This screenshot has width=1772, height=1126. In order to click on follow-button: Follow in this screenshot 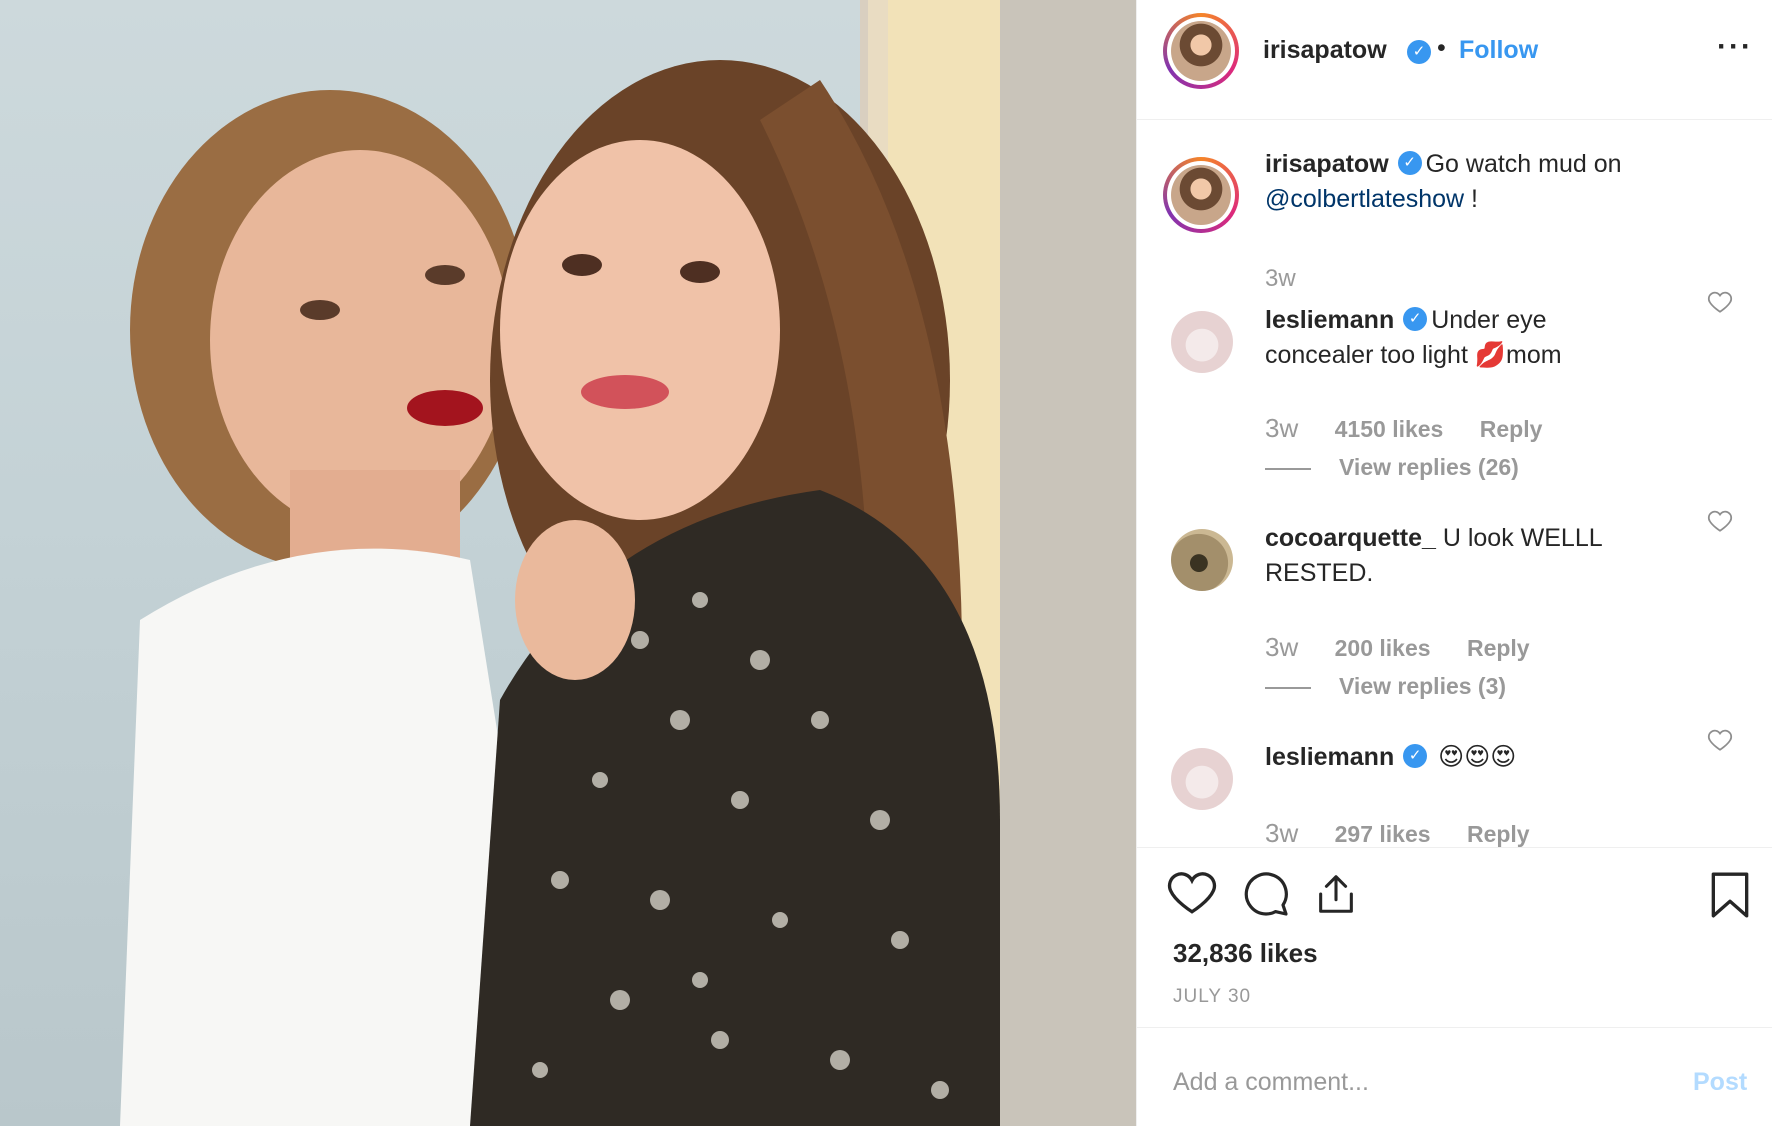, I will do `click(1498, 50)`.